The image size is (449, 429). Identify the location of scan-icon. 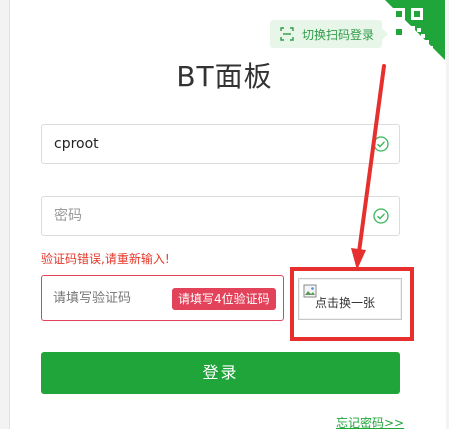
(287, 34).